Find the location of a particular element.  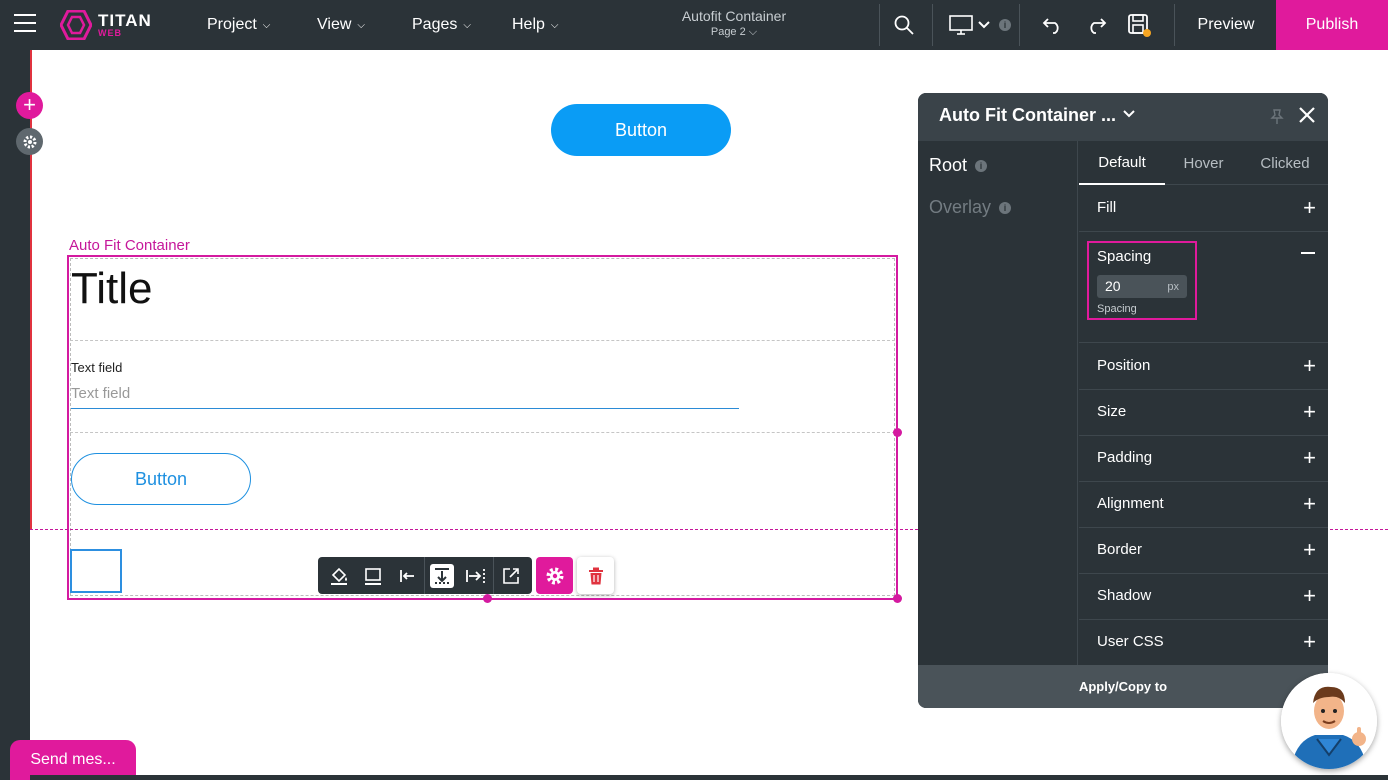

canvas-title: Title is located at coordinates (112, 289).